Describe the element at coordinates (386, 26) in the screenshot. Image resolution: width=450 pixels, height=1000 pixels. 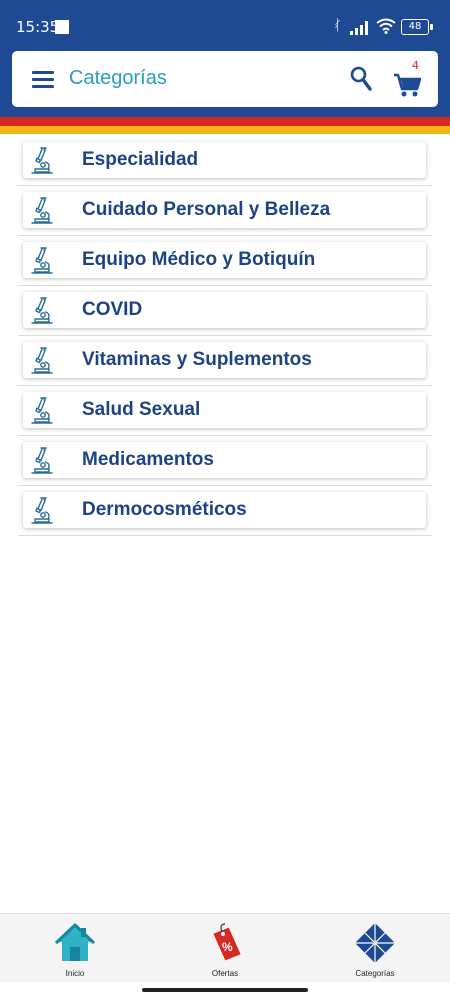
I see `wifi-icon` at that location.